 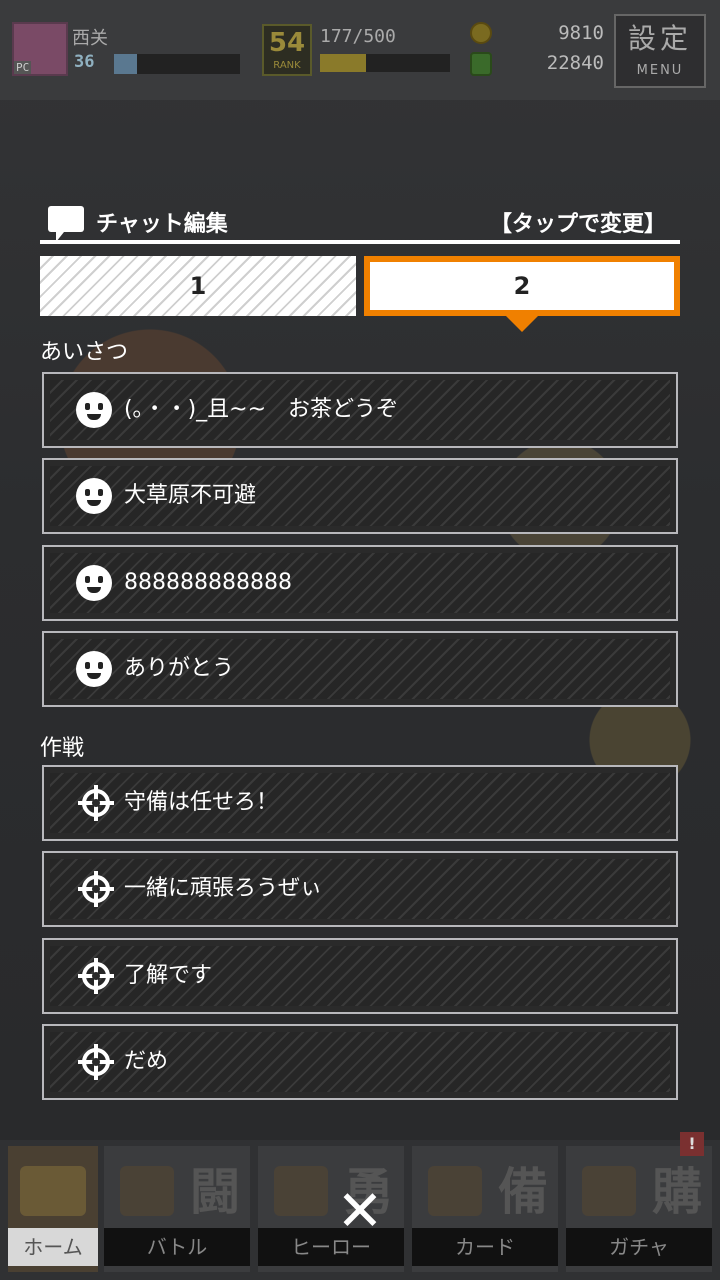 I want to click on home-icon, so click(x=53, y=1191).